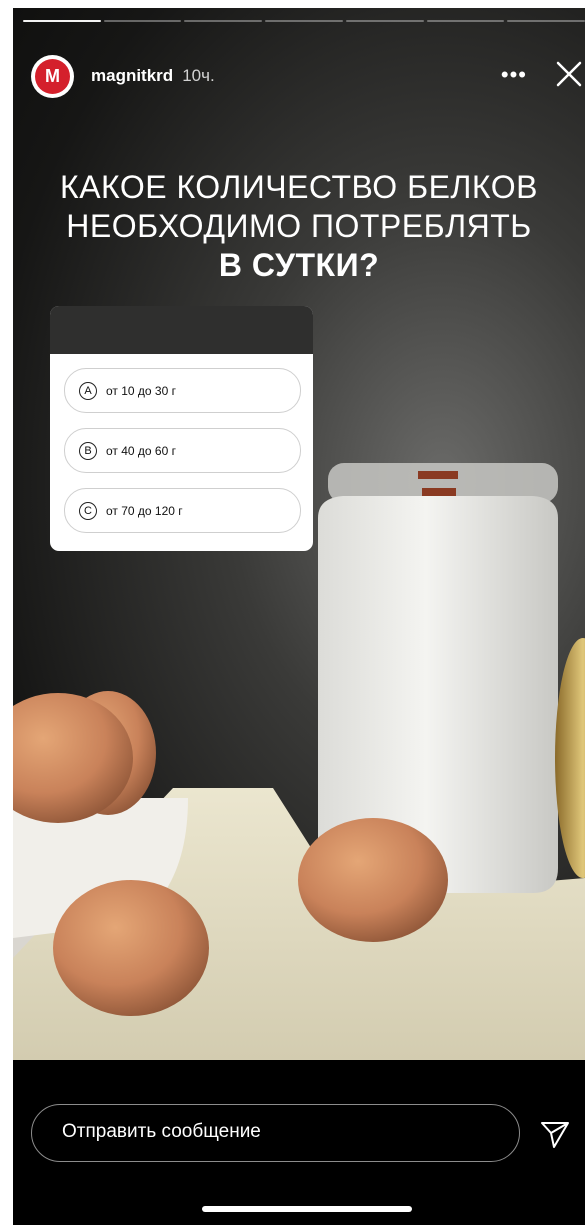  I want to click on quiz-header, so click(181, 330).